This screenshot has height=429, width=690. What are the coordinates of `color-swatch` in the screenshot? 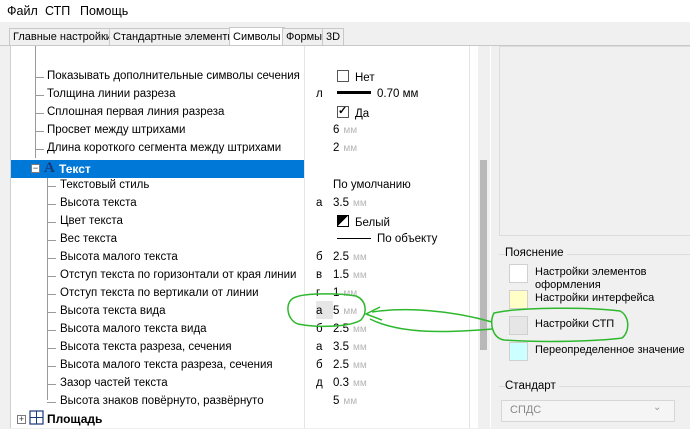 It's located at (343, 221).